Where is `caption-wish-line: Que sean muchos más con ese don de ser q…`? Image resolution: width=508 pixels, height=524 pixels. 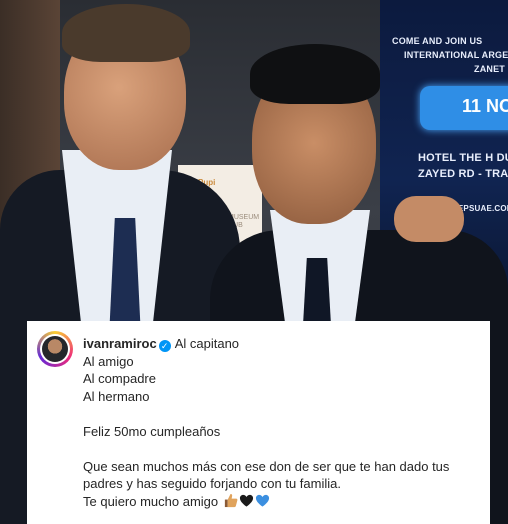 caption-wish-line: Que sean muchos más con ese don de ser q… is located at coordinates (266, 466).